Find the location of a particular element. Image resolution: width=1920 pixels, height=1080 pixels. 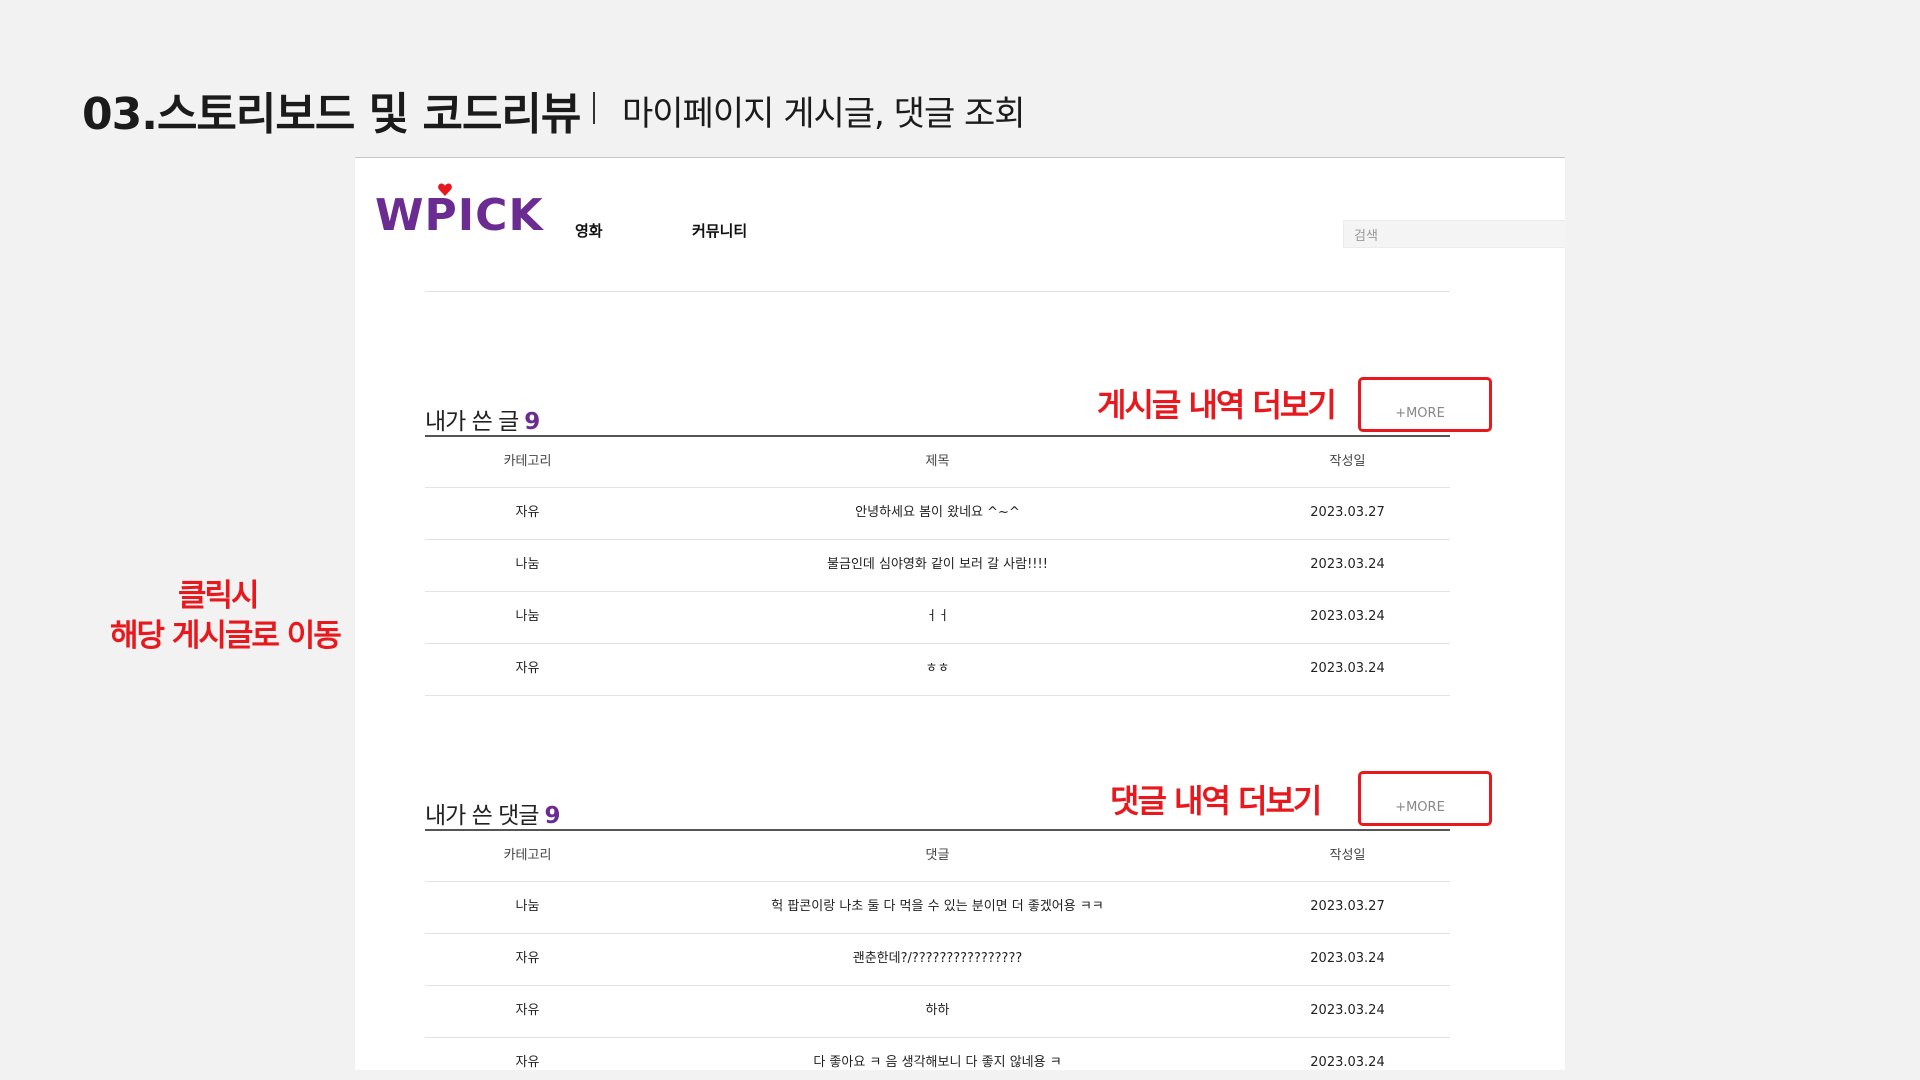

logo-text: WPICK is located at coordinates (459, 215).